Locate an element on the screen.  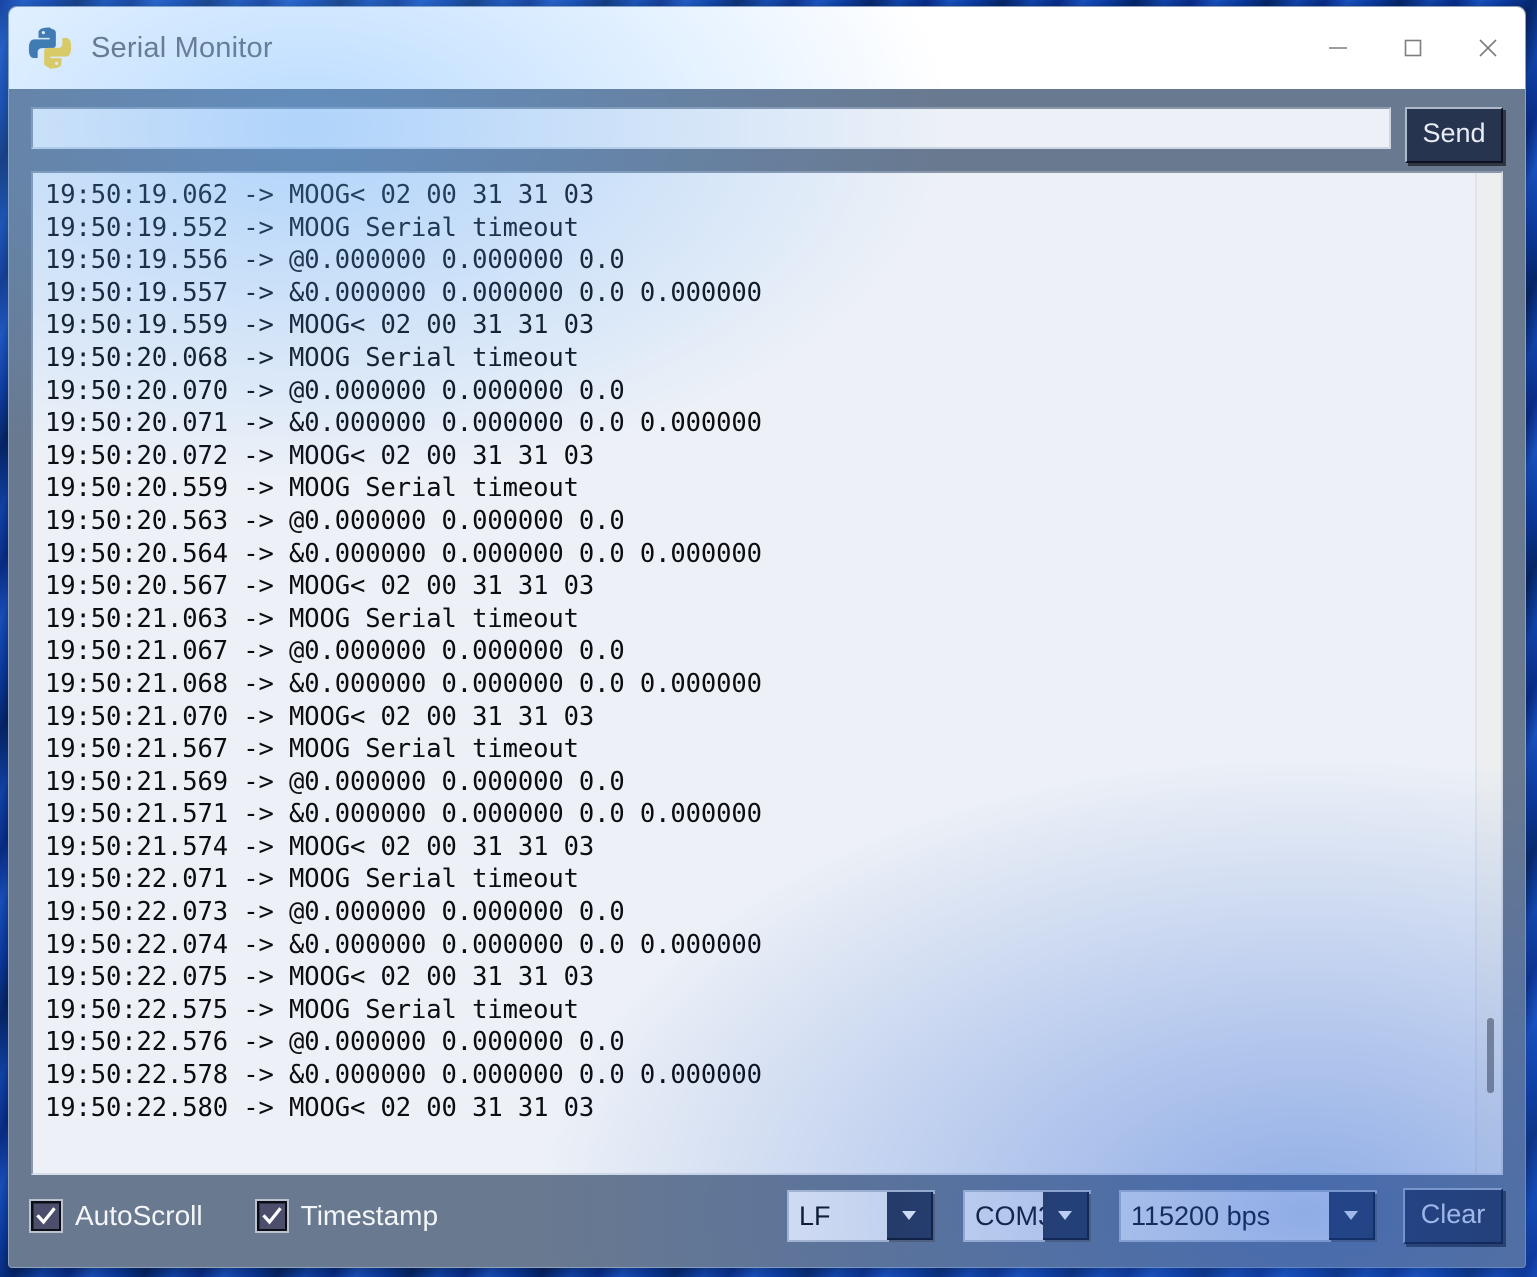
baud-rate-value: 115200 bps is located at coordinates (1201, 1215).